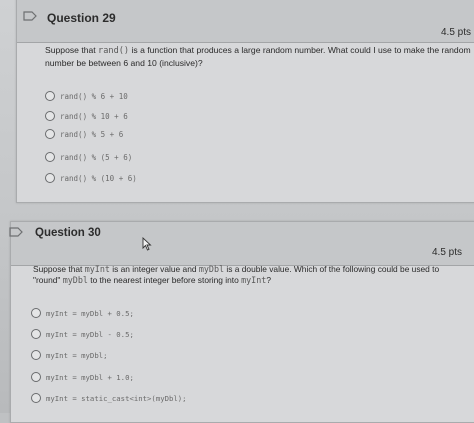  Describe the element at coordinates (94, 116) in the screenshot. I see `answer-option-label: rand() % 10 + 6` at that location.